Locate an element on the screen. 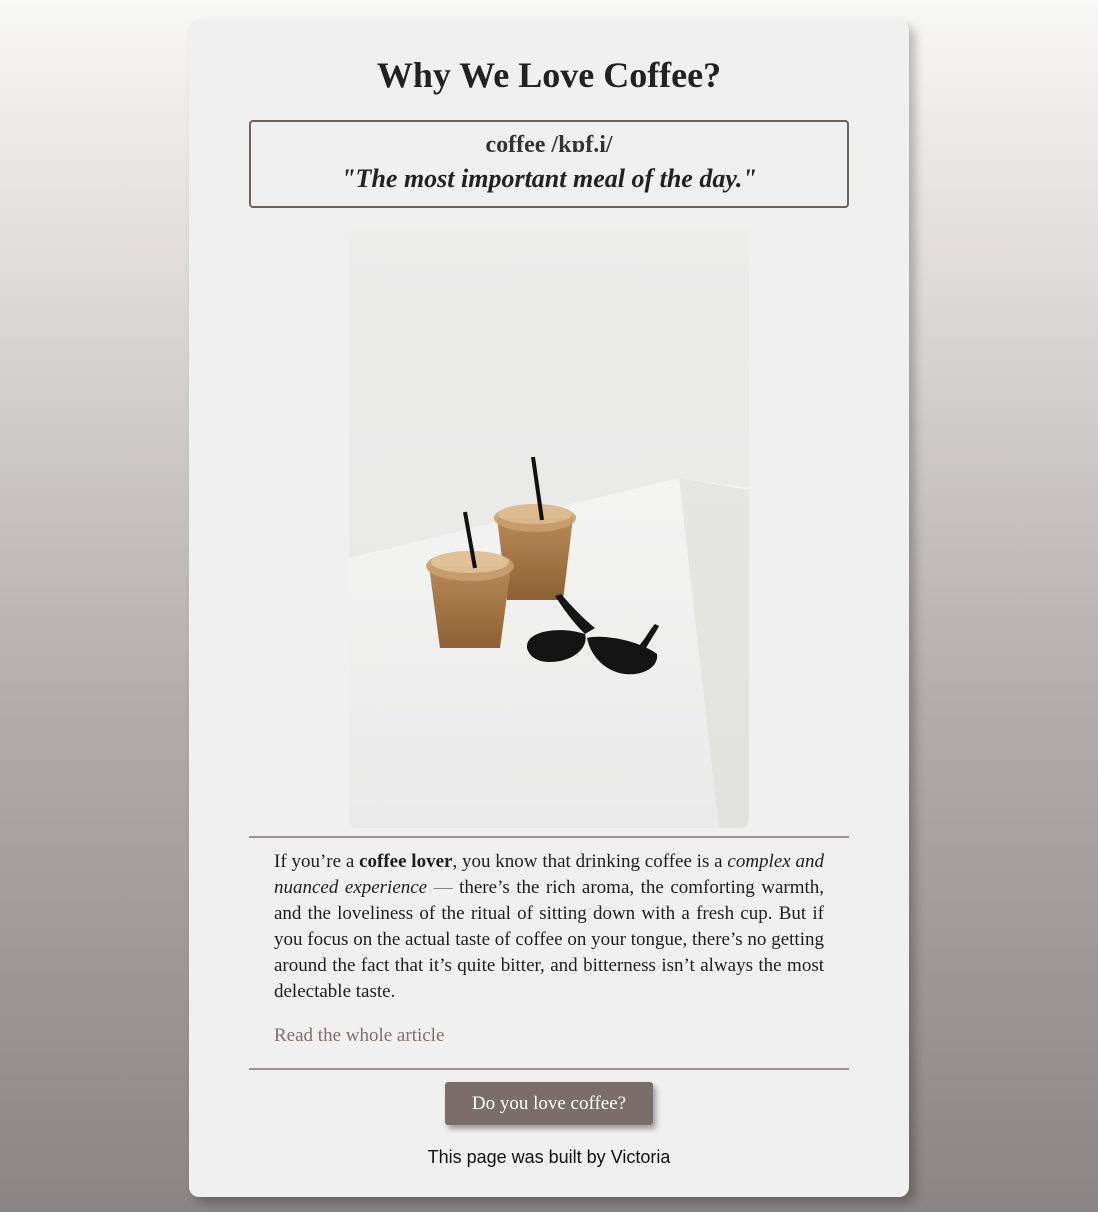 This screenshot has width=1098, height=1212. definition-quote: "The most important meal of the day." is located at coordinates (549, 178).